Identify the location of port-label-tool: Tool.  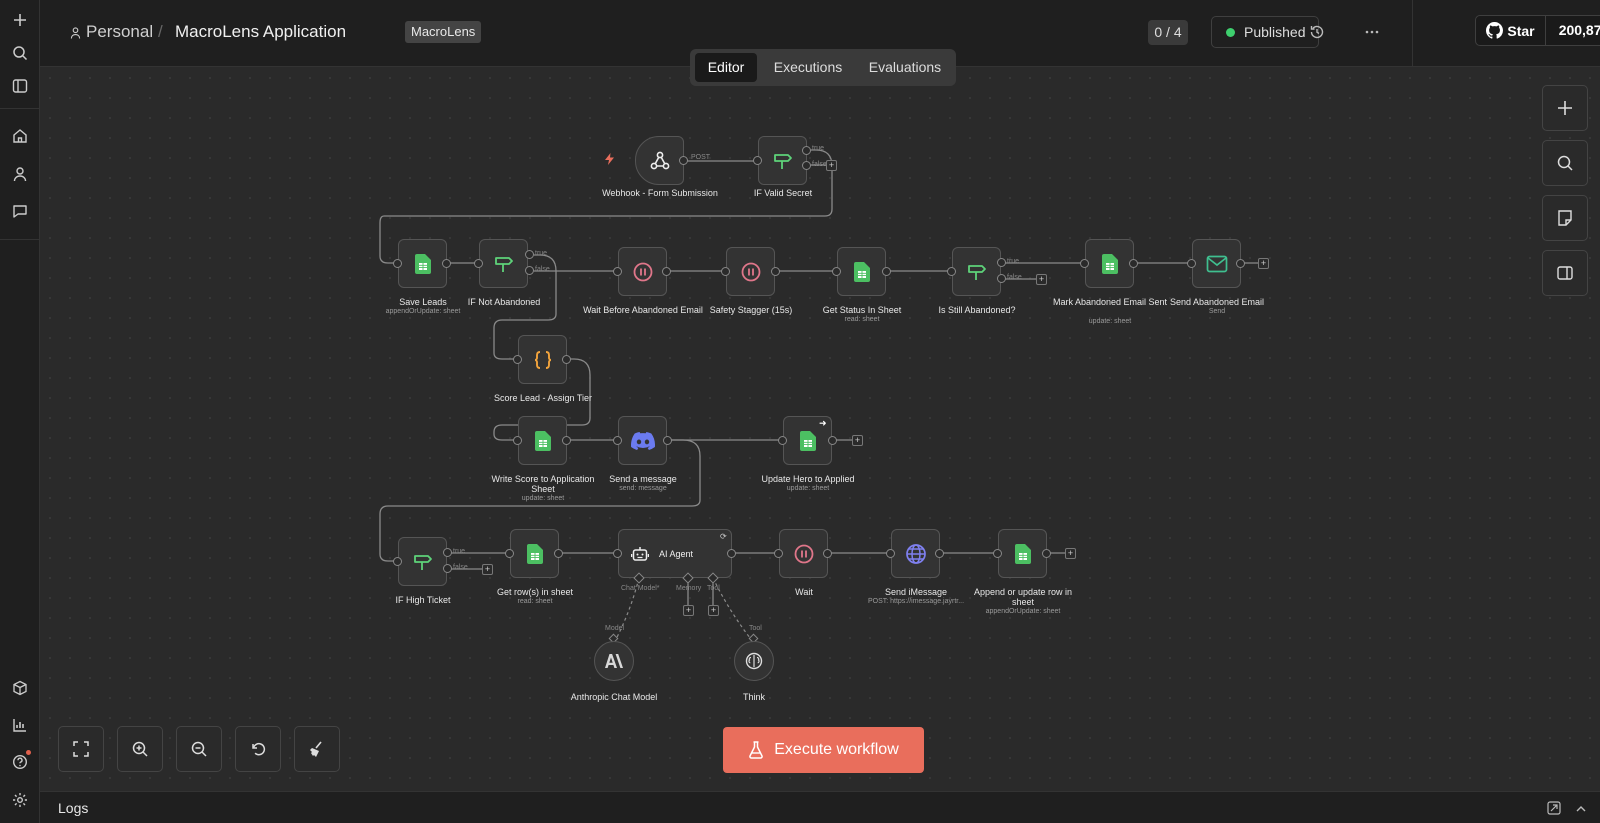
(713, 588).